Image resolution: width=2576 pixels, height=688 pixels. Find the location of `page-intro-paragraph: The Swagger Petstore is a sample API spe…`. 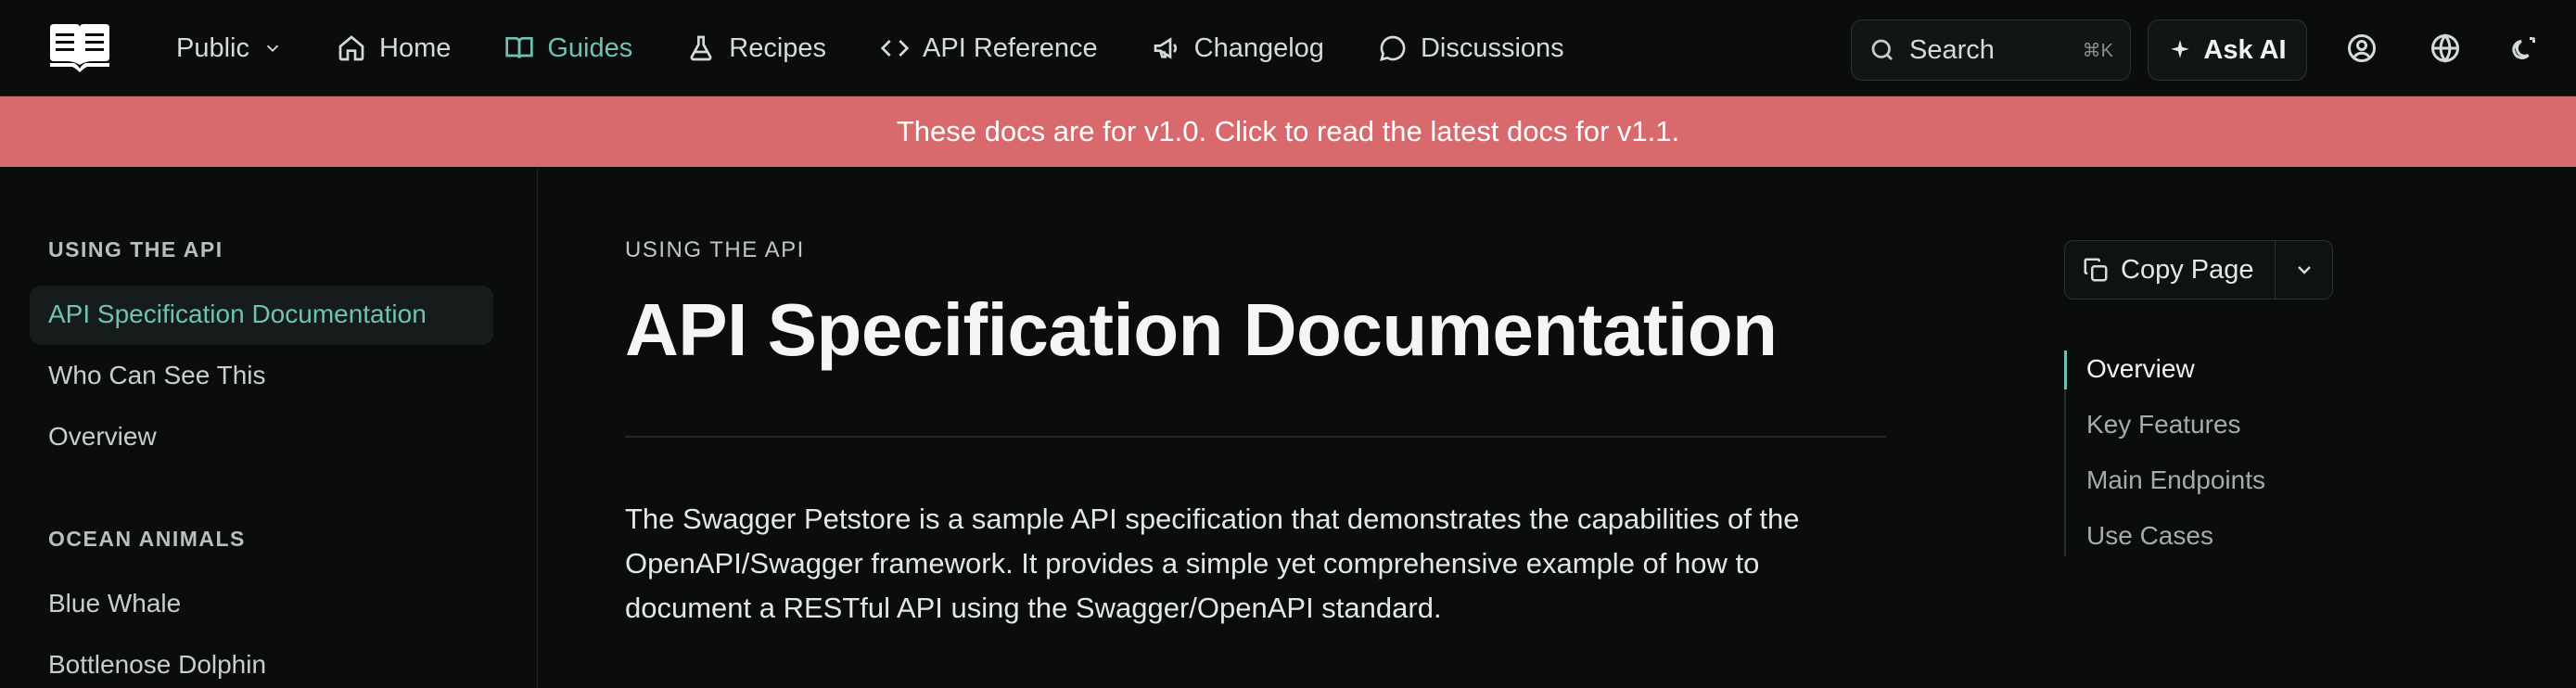

page-intro-paragraph: The Swagger Petstore is a sample API spe… is located at coordinates (1212, 563).